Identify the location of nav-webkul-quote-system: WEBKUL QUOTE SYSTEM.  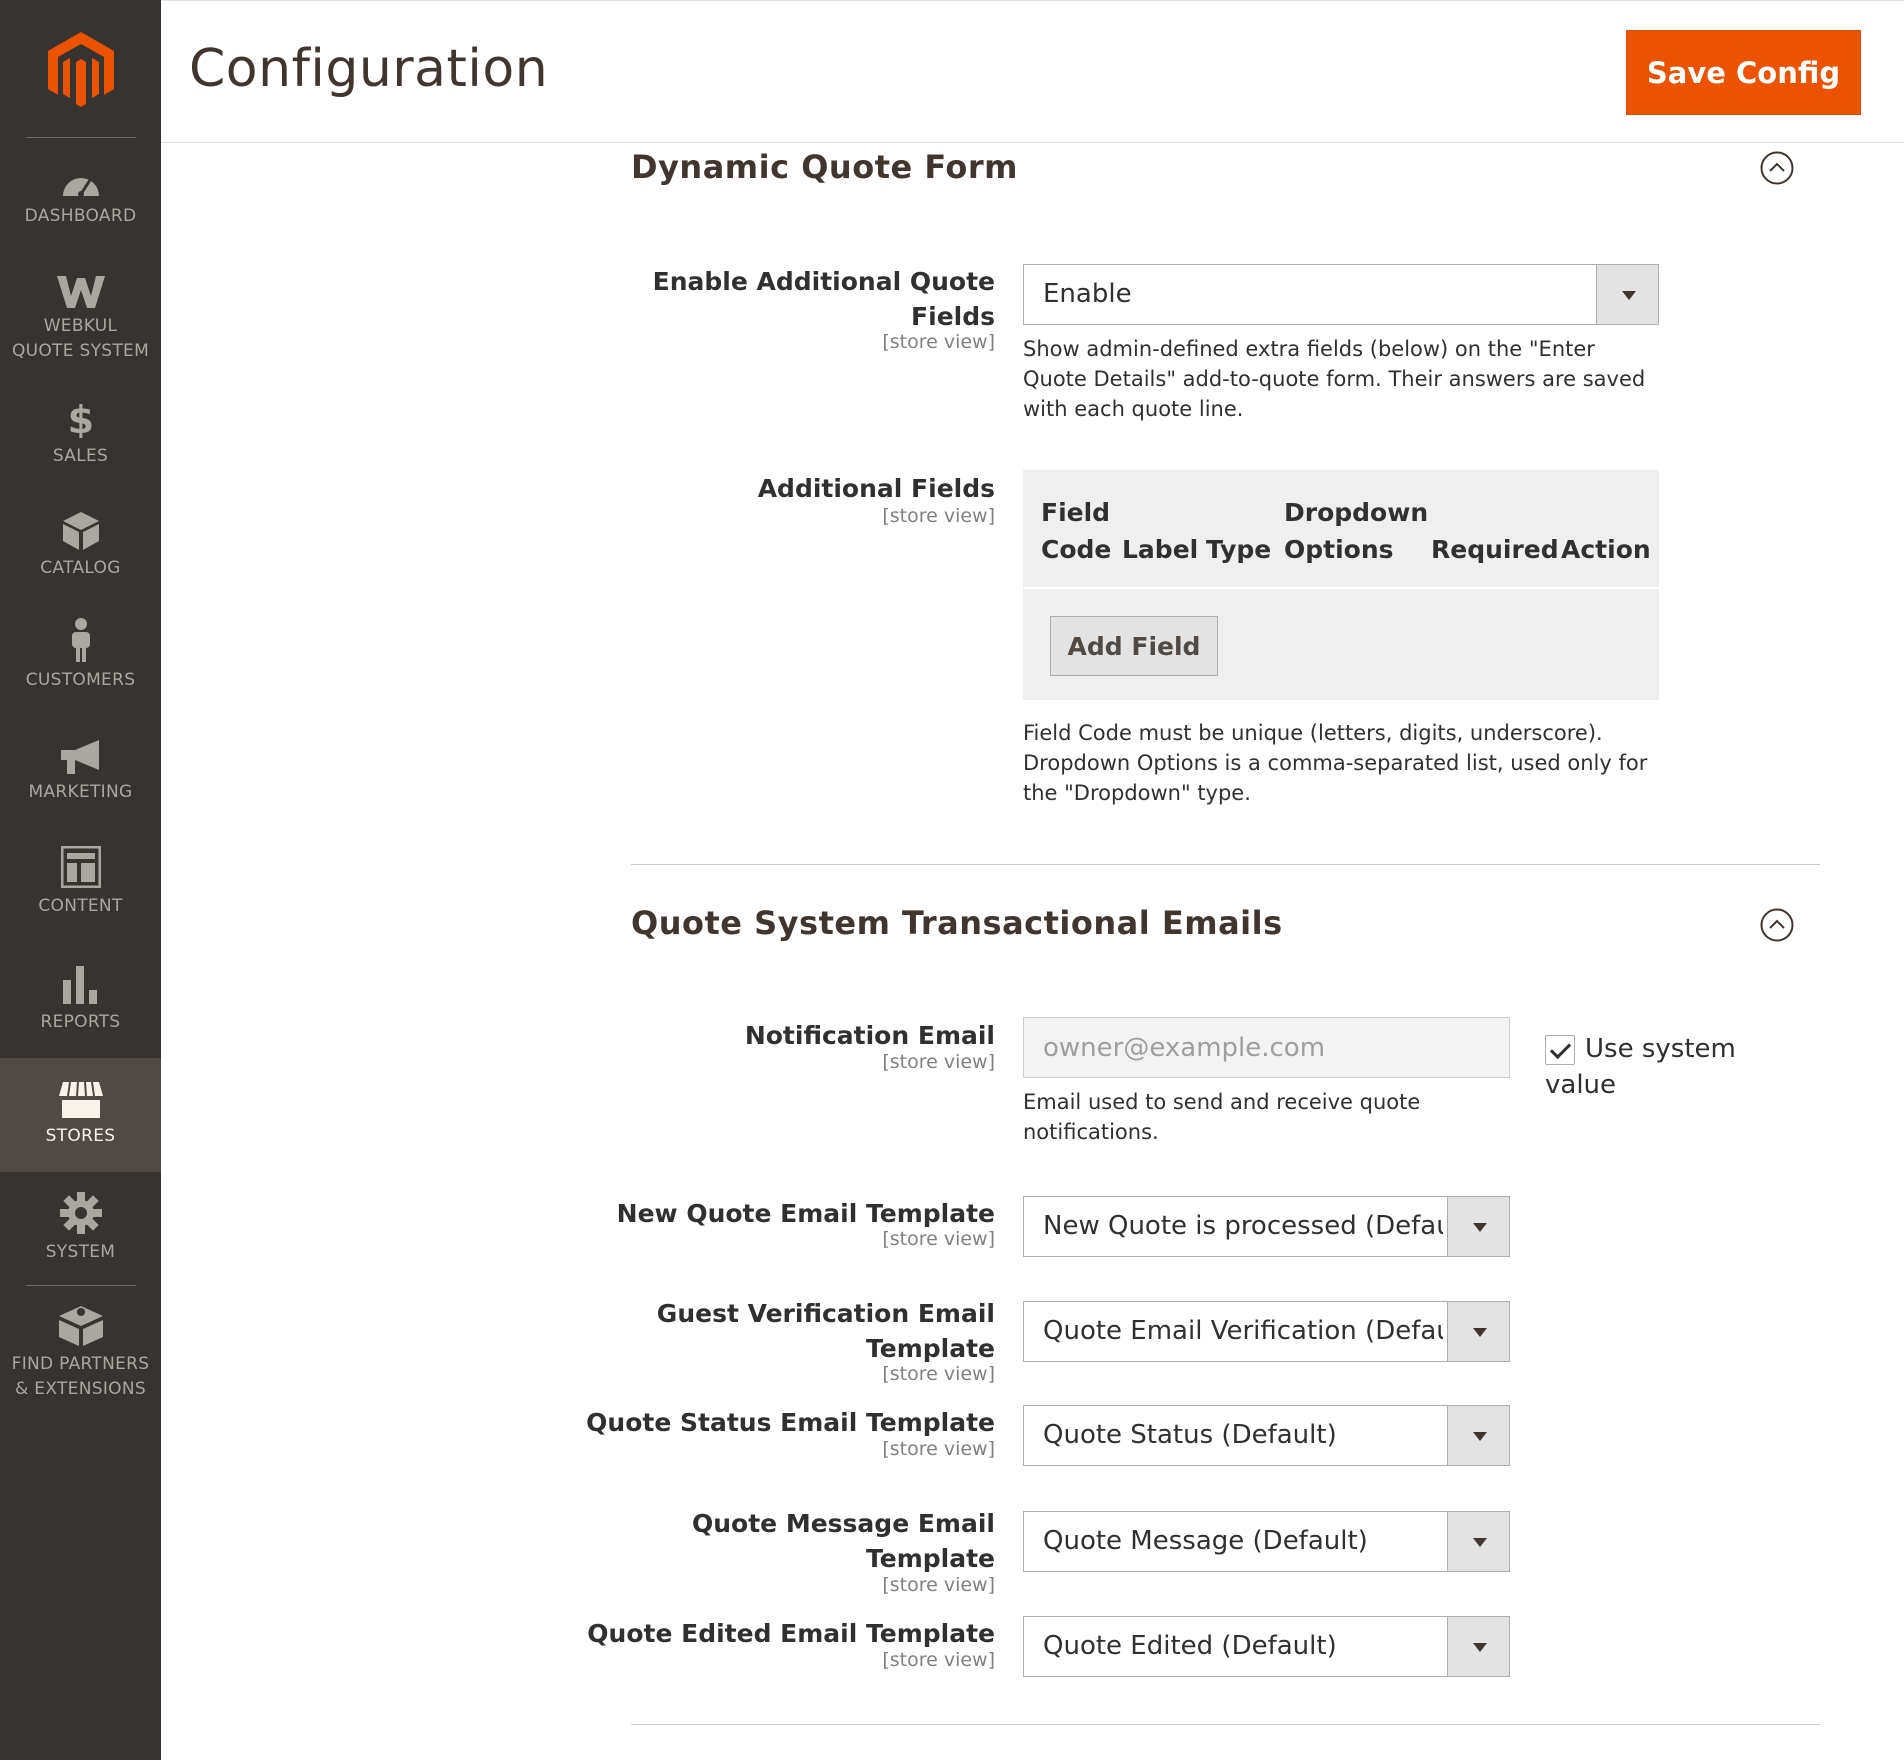
(80, 320).